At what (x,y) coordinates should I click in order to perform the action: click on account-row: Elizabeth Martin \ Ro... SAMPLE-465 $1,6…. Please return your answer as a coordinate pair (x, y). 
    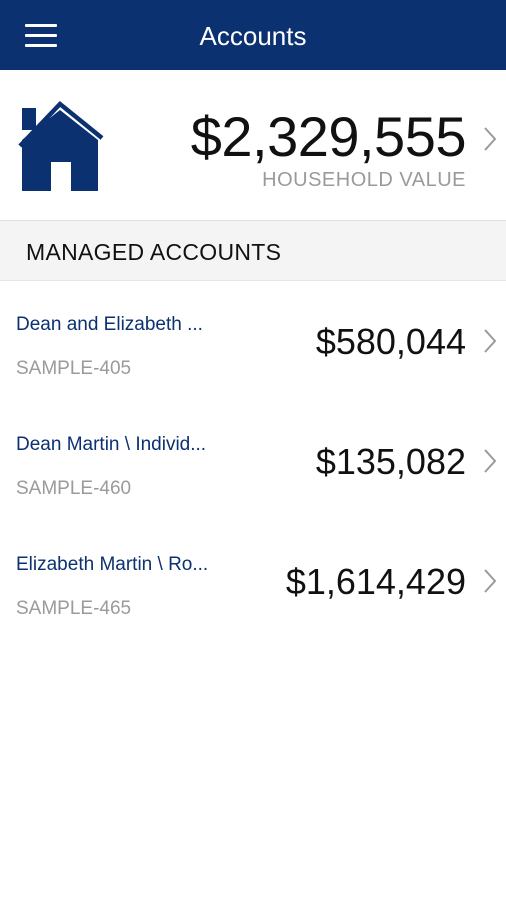
    Looking at the image, I should click on (253, 581).